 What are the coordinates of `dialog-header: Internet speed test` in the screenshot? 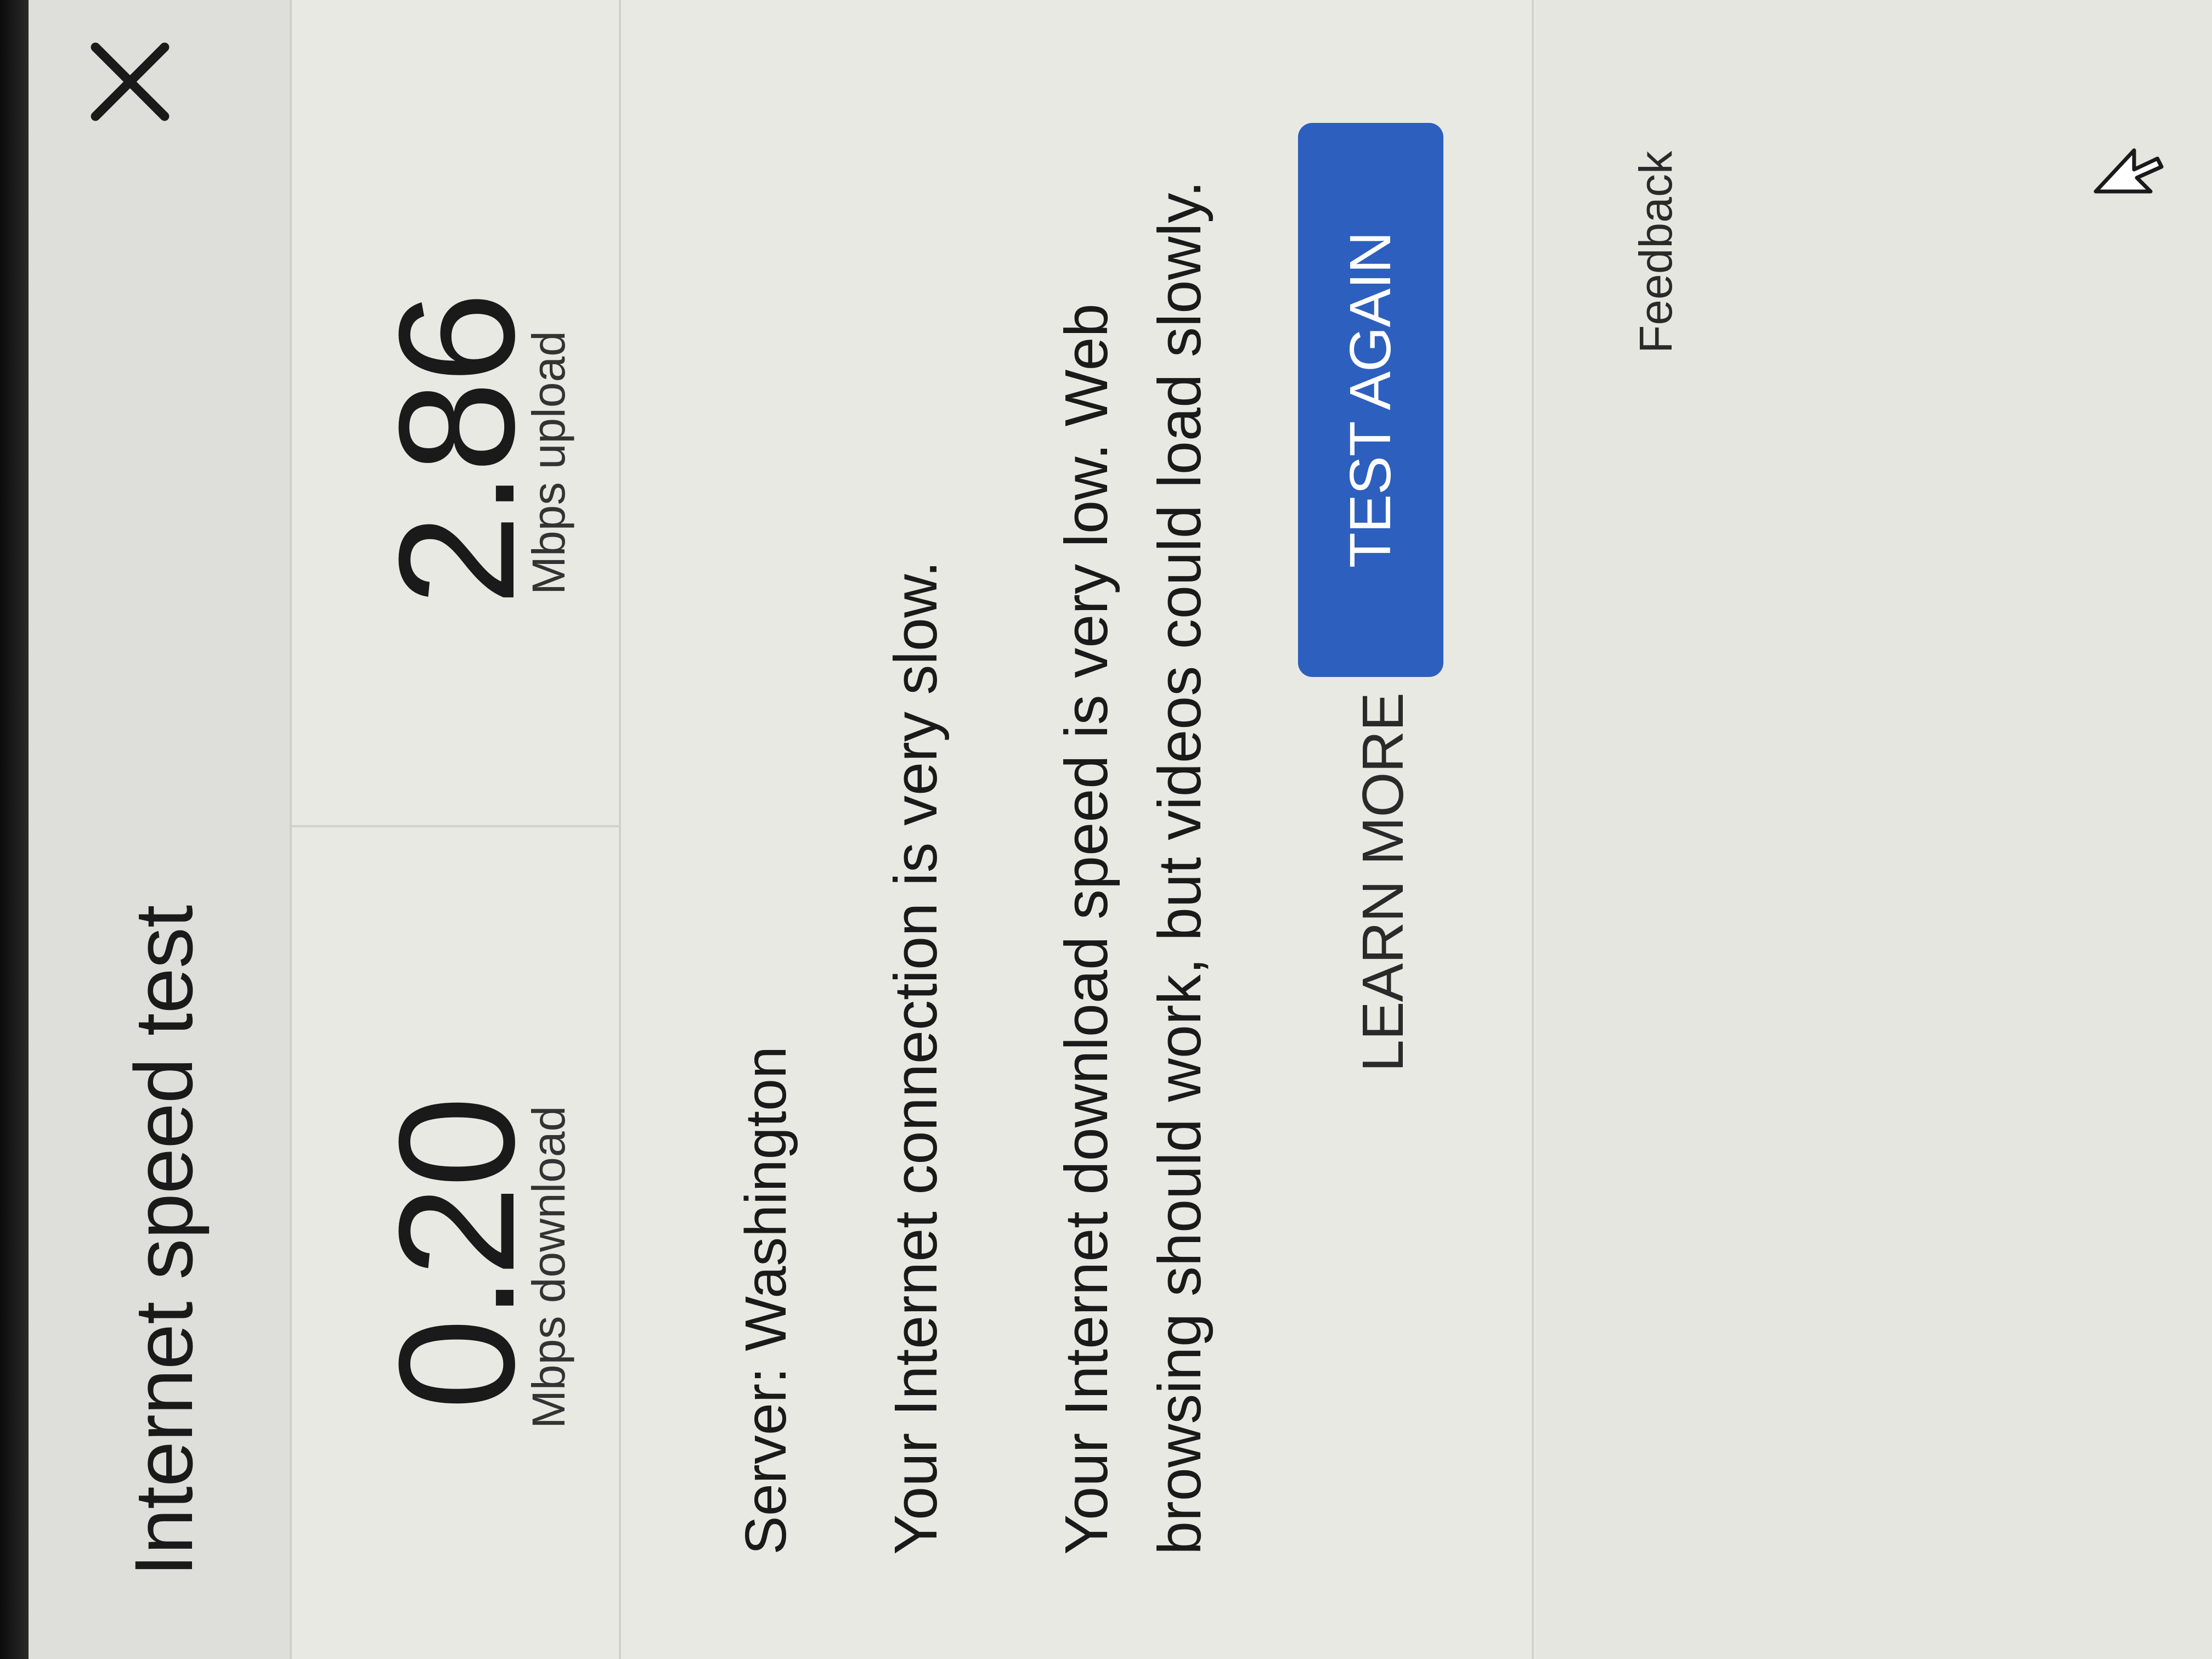 It's located at (161, 830).